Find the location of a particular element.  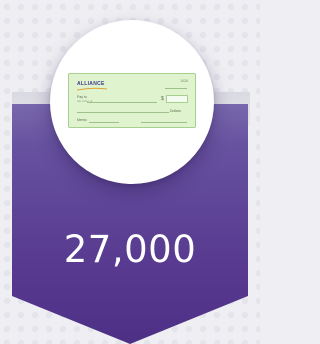

check-number: 1026 is located at coordinates (184, 81).